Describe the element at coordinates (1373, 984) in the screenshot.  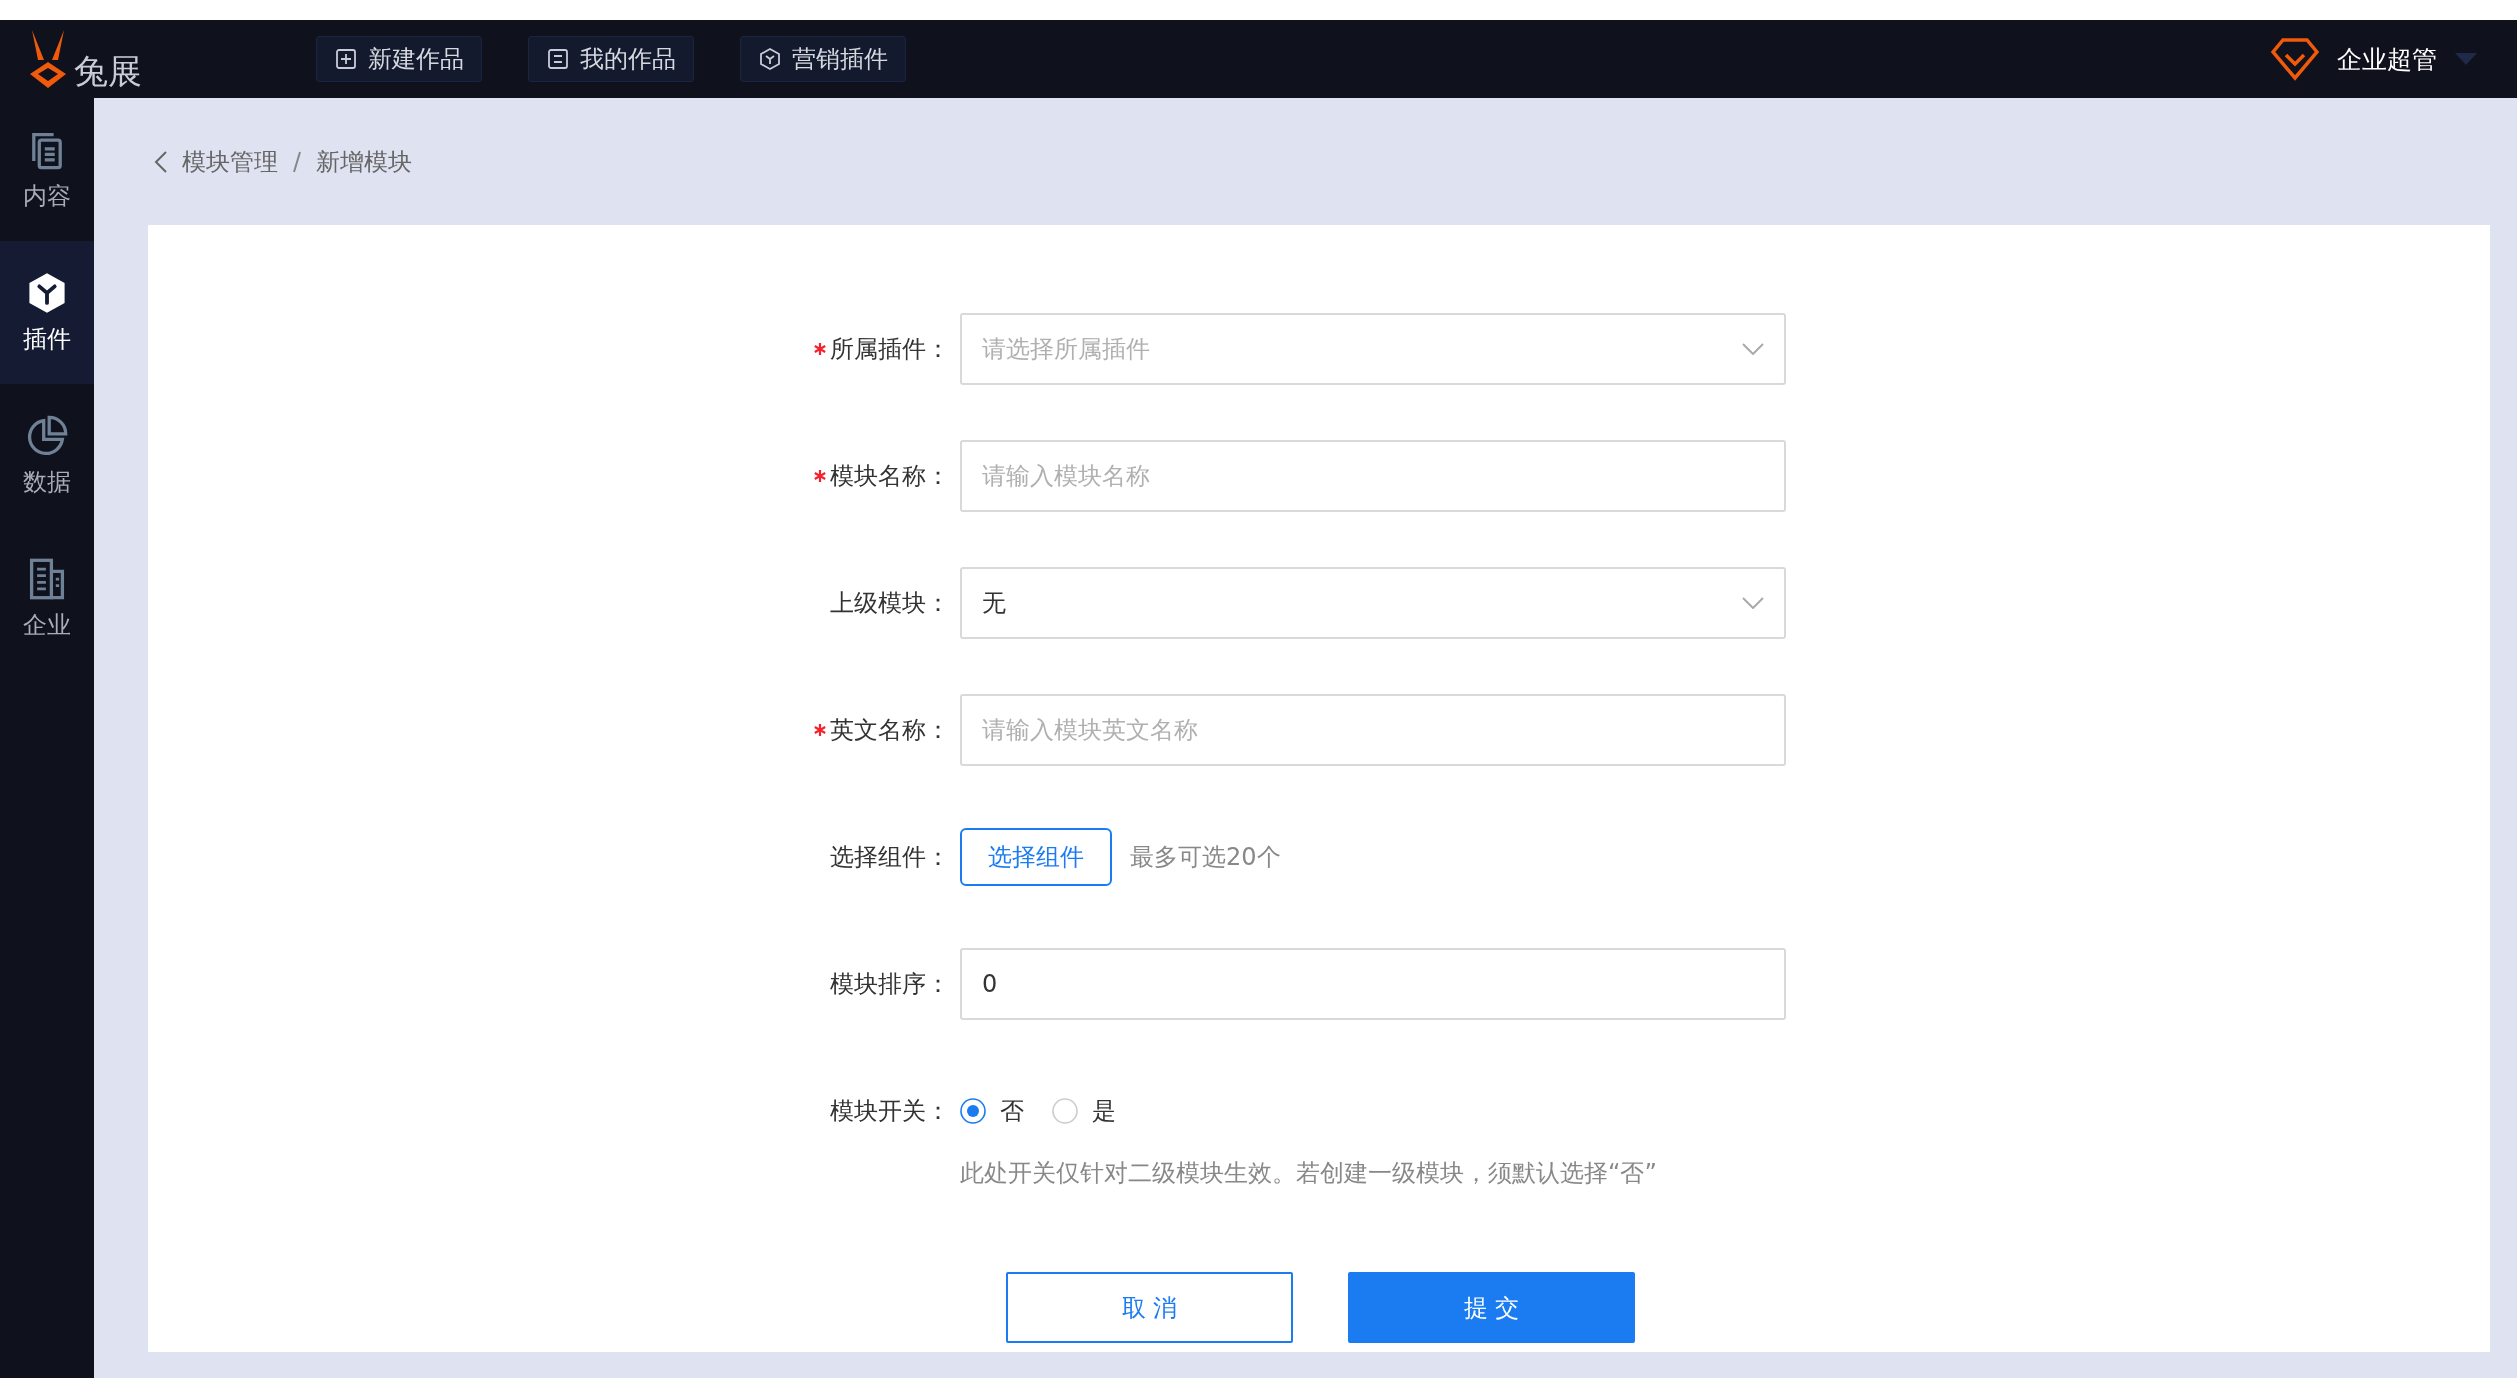
I see `input-field: 0` at that location.